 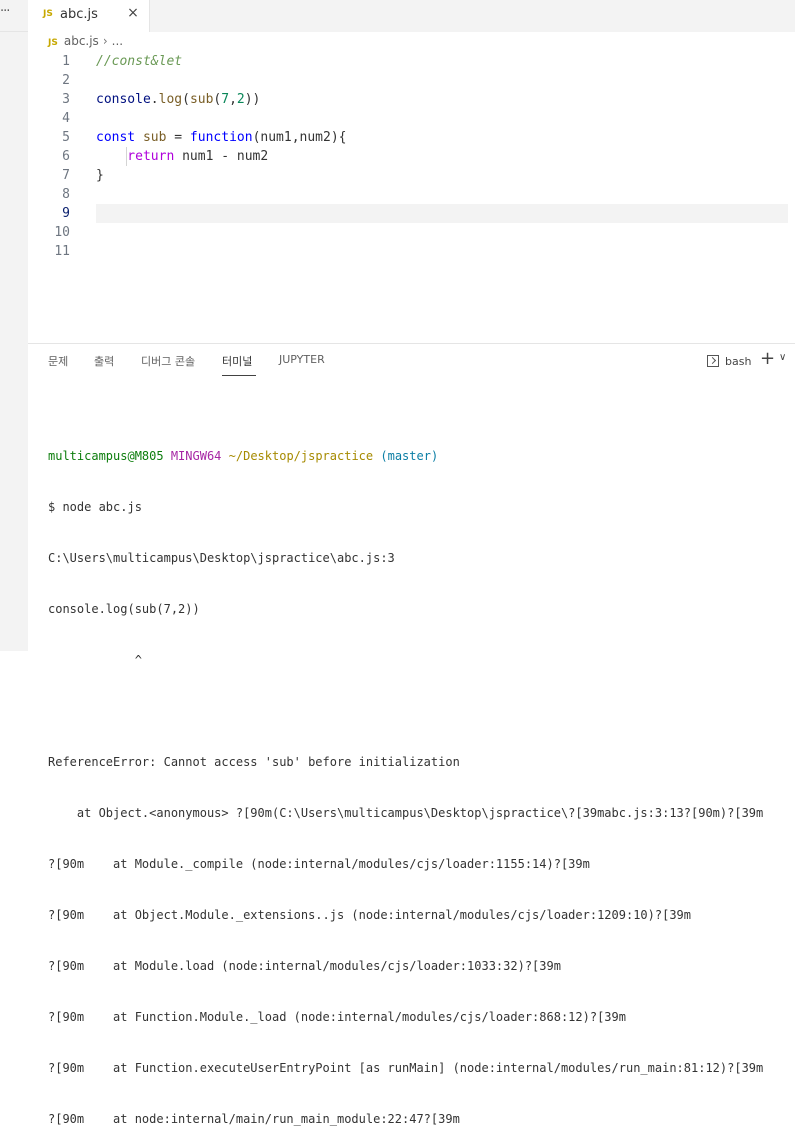 What do you see at coordinates (66, 99) in the screenshot?
I see `line-number: 3` at bounding box center [66, 99].